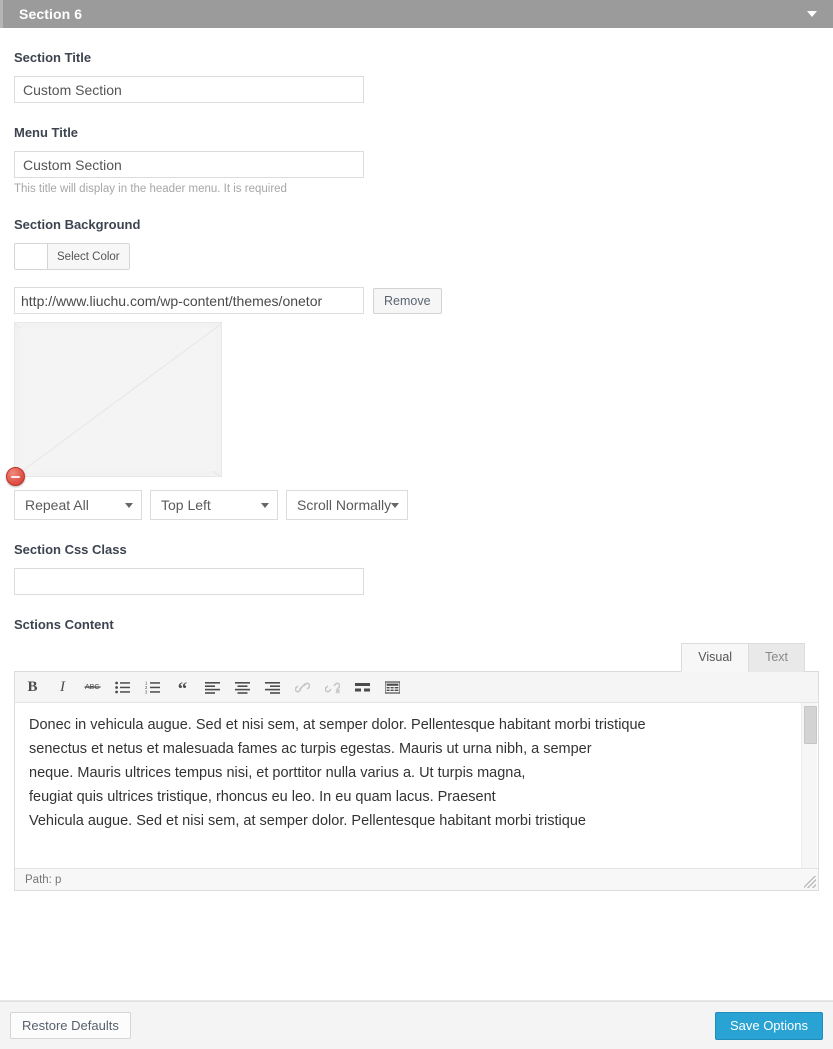 This screenshot has width=833, height=1049. Describe the element at coordinates (122, 687) in the screenshot. I see `bullet-list-icon` at that location.